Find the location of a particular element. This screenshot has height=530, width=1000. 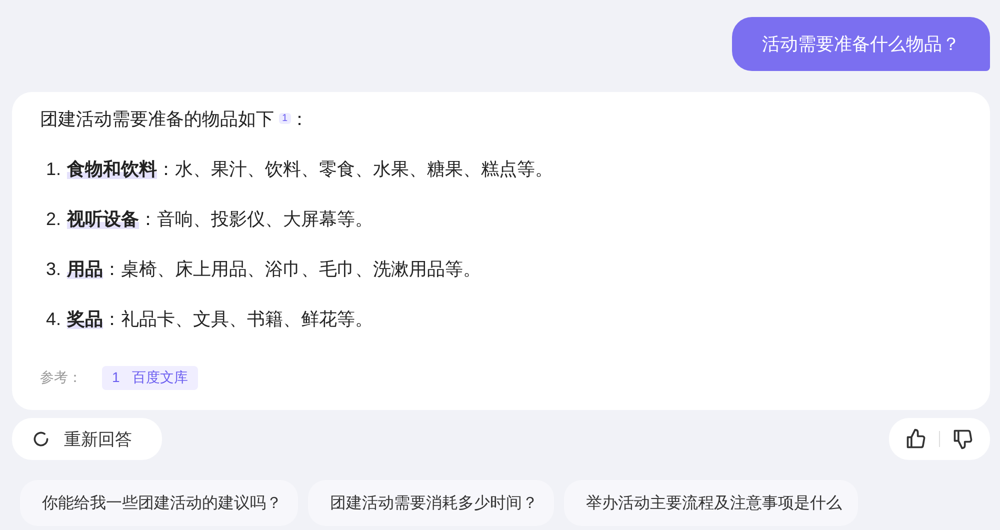

list-item-text: 奖品：礼品卡、文具、书籍、鲜花等。 is located at coordinates (220, 319).